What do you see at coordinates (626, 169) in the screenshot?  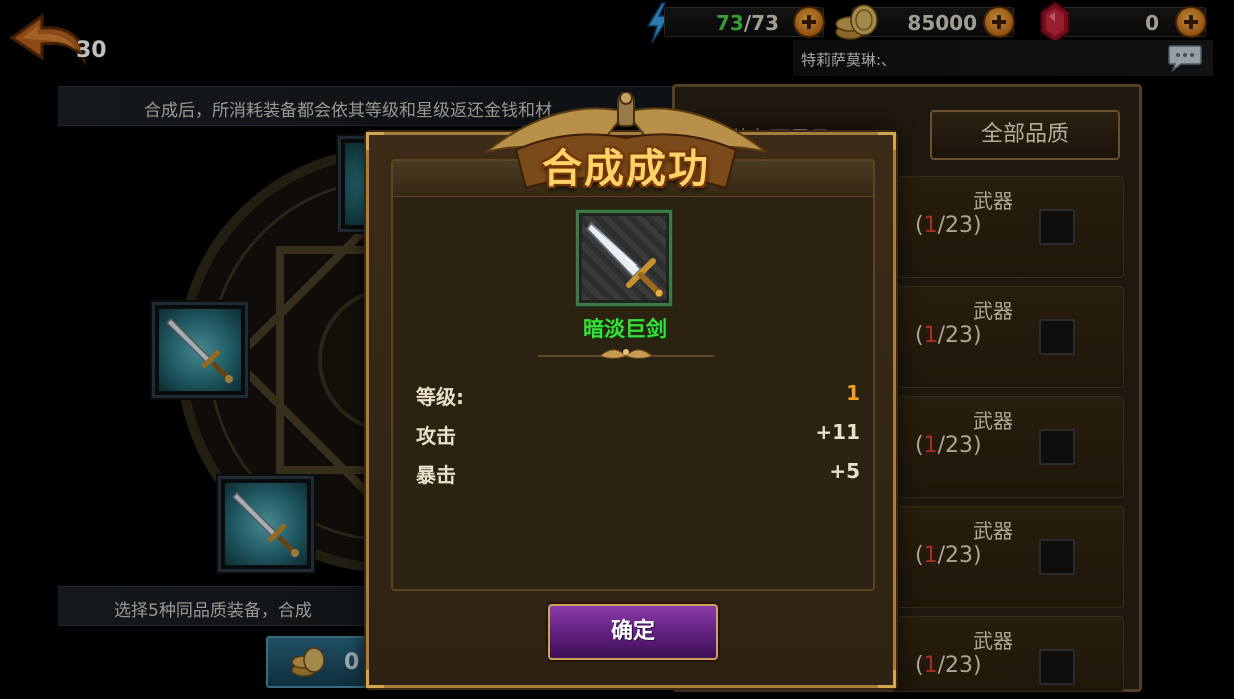 I see `dialog-title: 合成成功` at bounding box center [626, 169].